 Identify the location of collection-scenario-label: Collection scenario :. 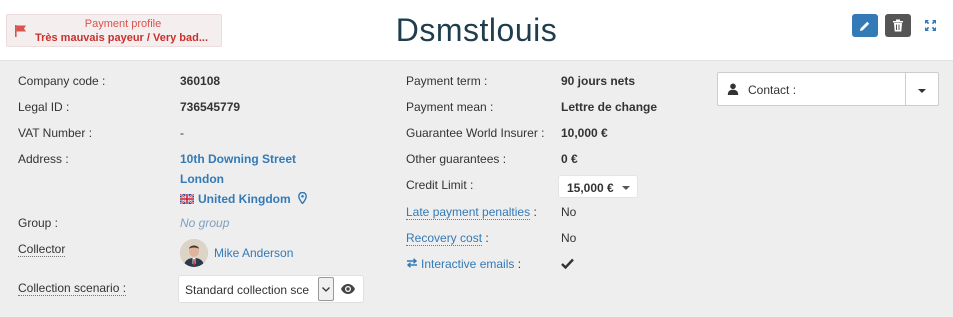
(72, 288).